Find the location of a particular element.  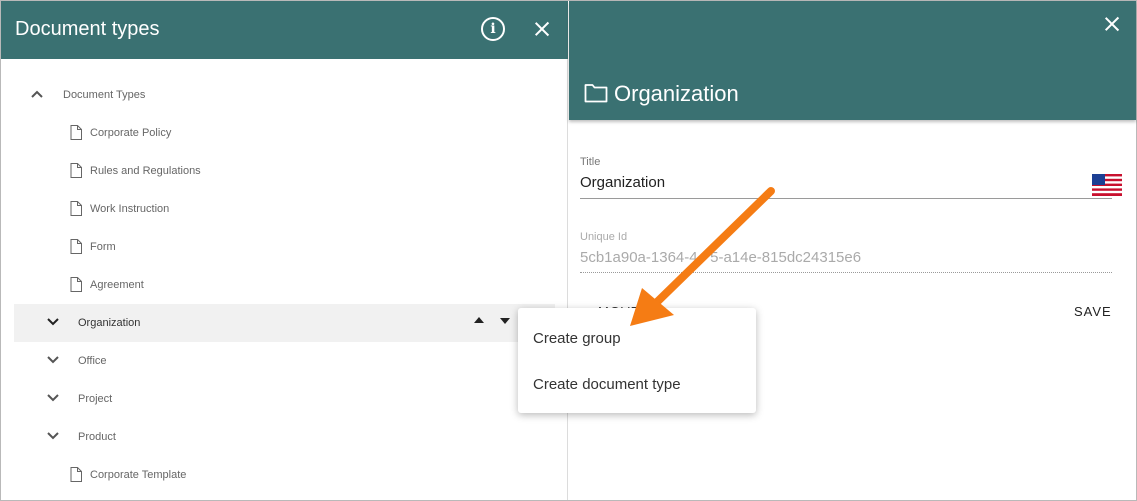

tree-item-label: Rules and Regulations is located at coordinates (145, 171).